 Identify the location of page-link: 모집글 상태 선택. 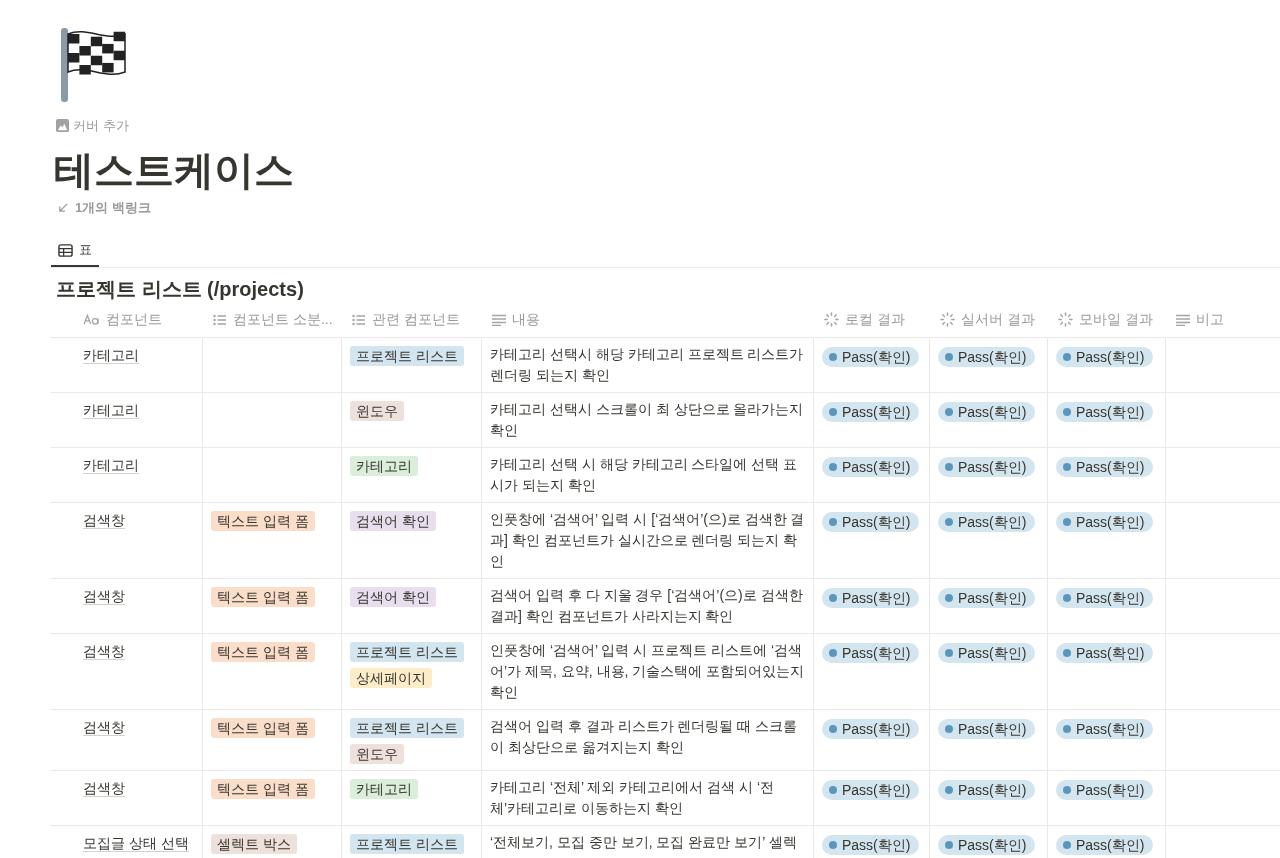
(136, 843).